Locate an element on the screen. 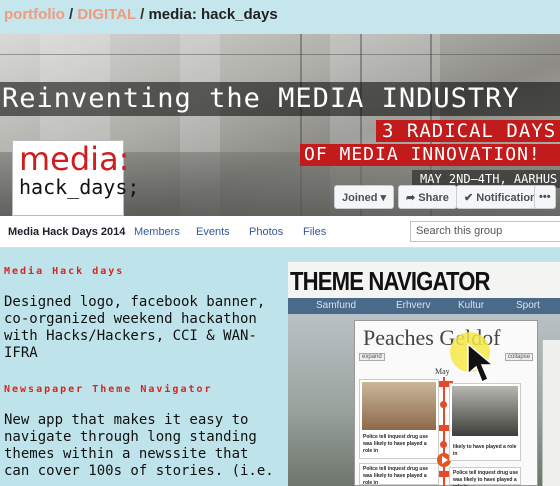  nav-item-samfund: Samfund is located at coordinates (336, 305).